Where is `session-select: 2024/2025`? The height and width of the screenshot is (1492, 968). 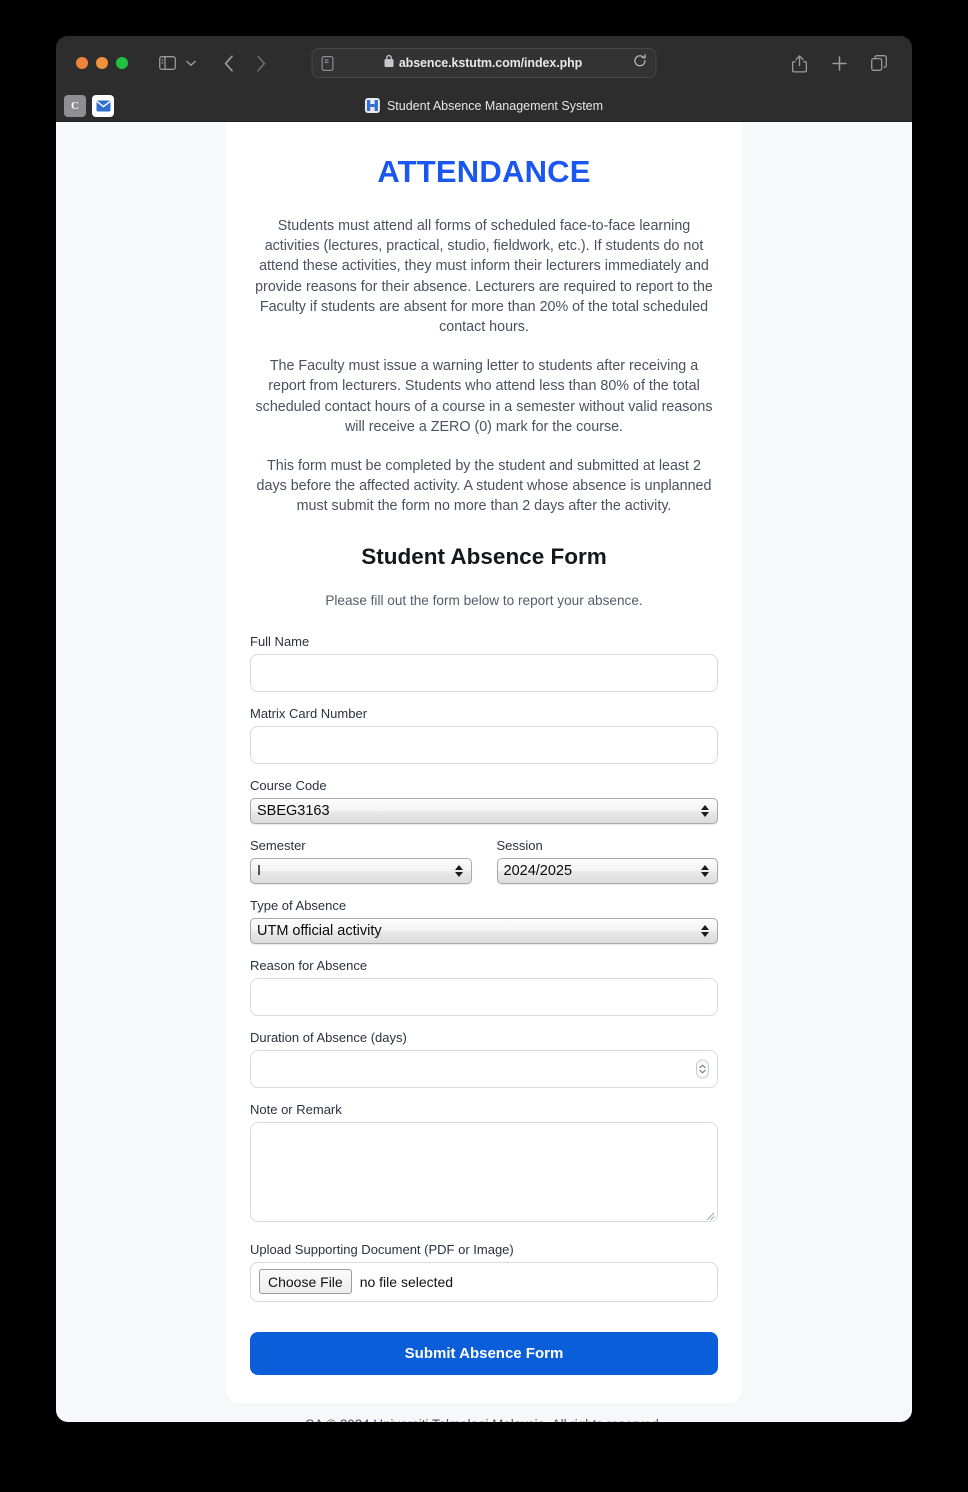 session-select: 2024/2025 is located at coordinates (607, 870).